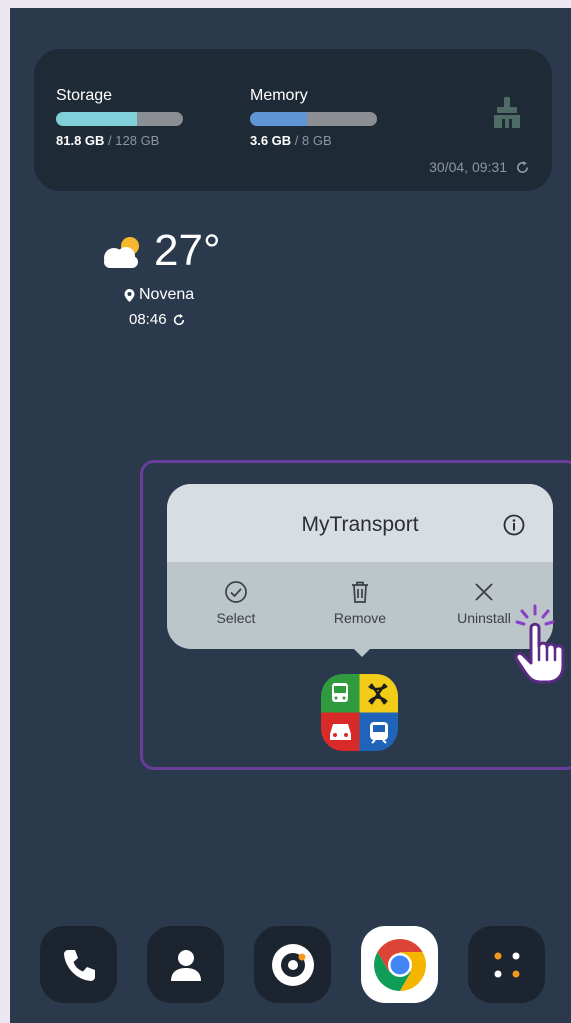 The width and height of the screenshot is (571, 1023). I want to click on context-menu-header: MyTransport, so click(360, 523).